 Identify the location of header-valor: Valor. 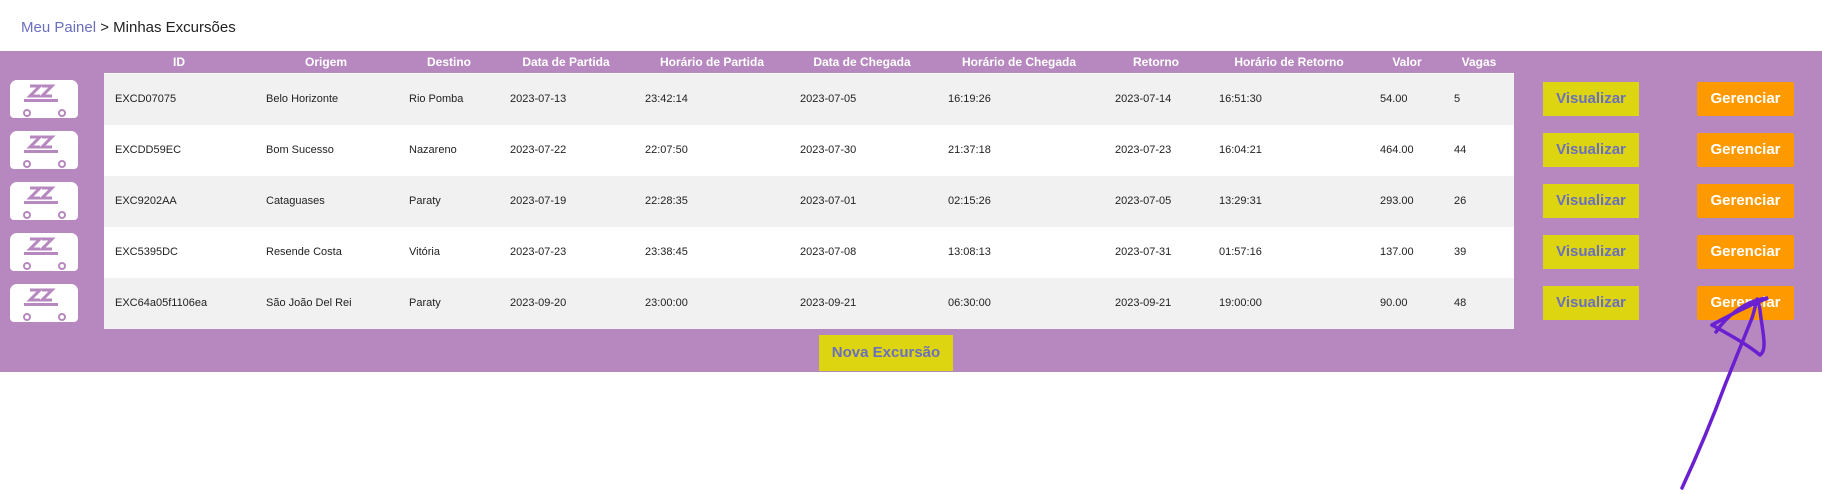
(1407, 62).